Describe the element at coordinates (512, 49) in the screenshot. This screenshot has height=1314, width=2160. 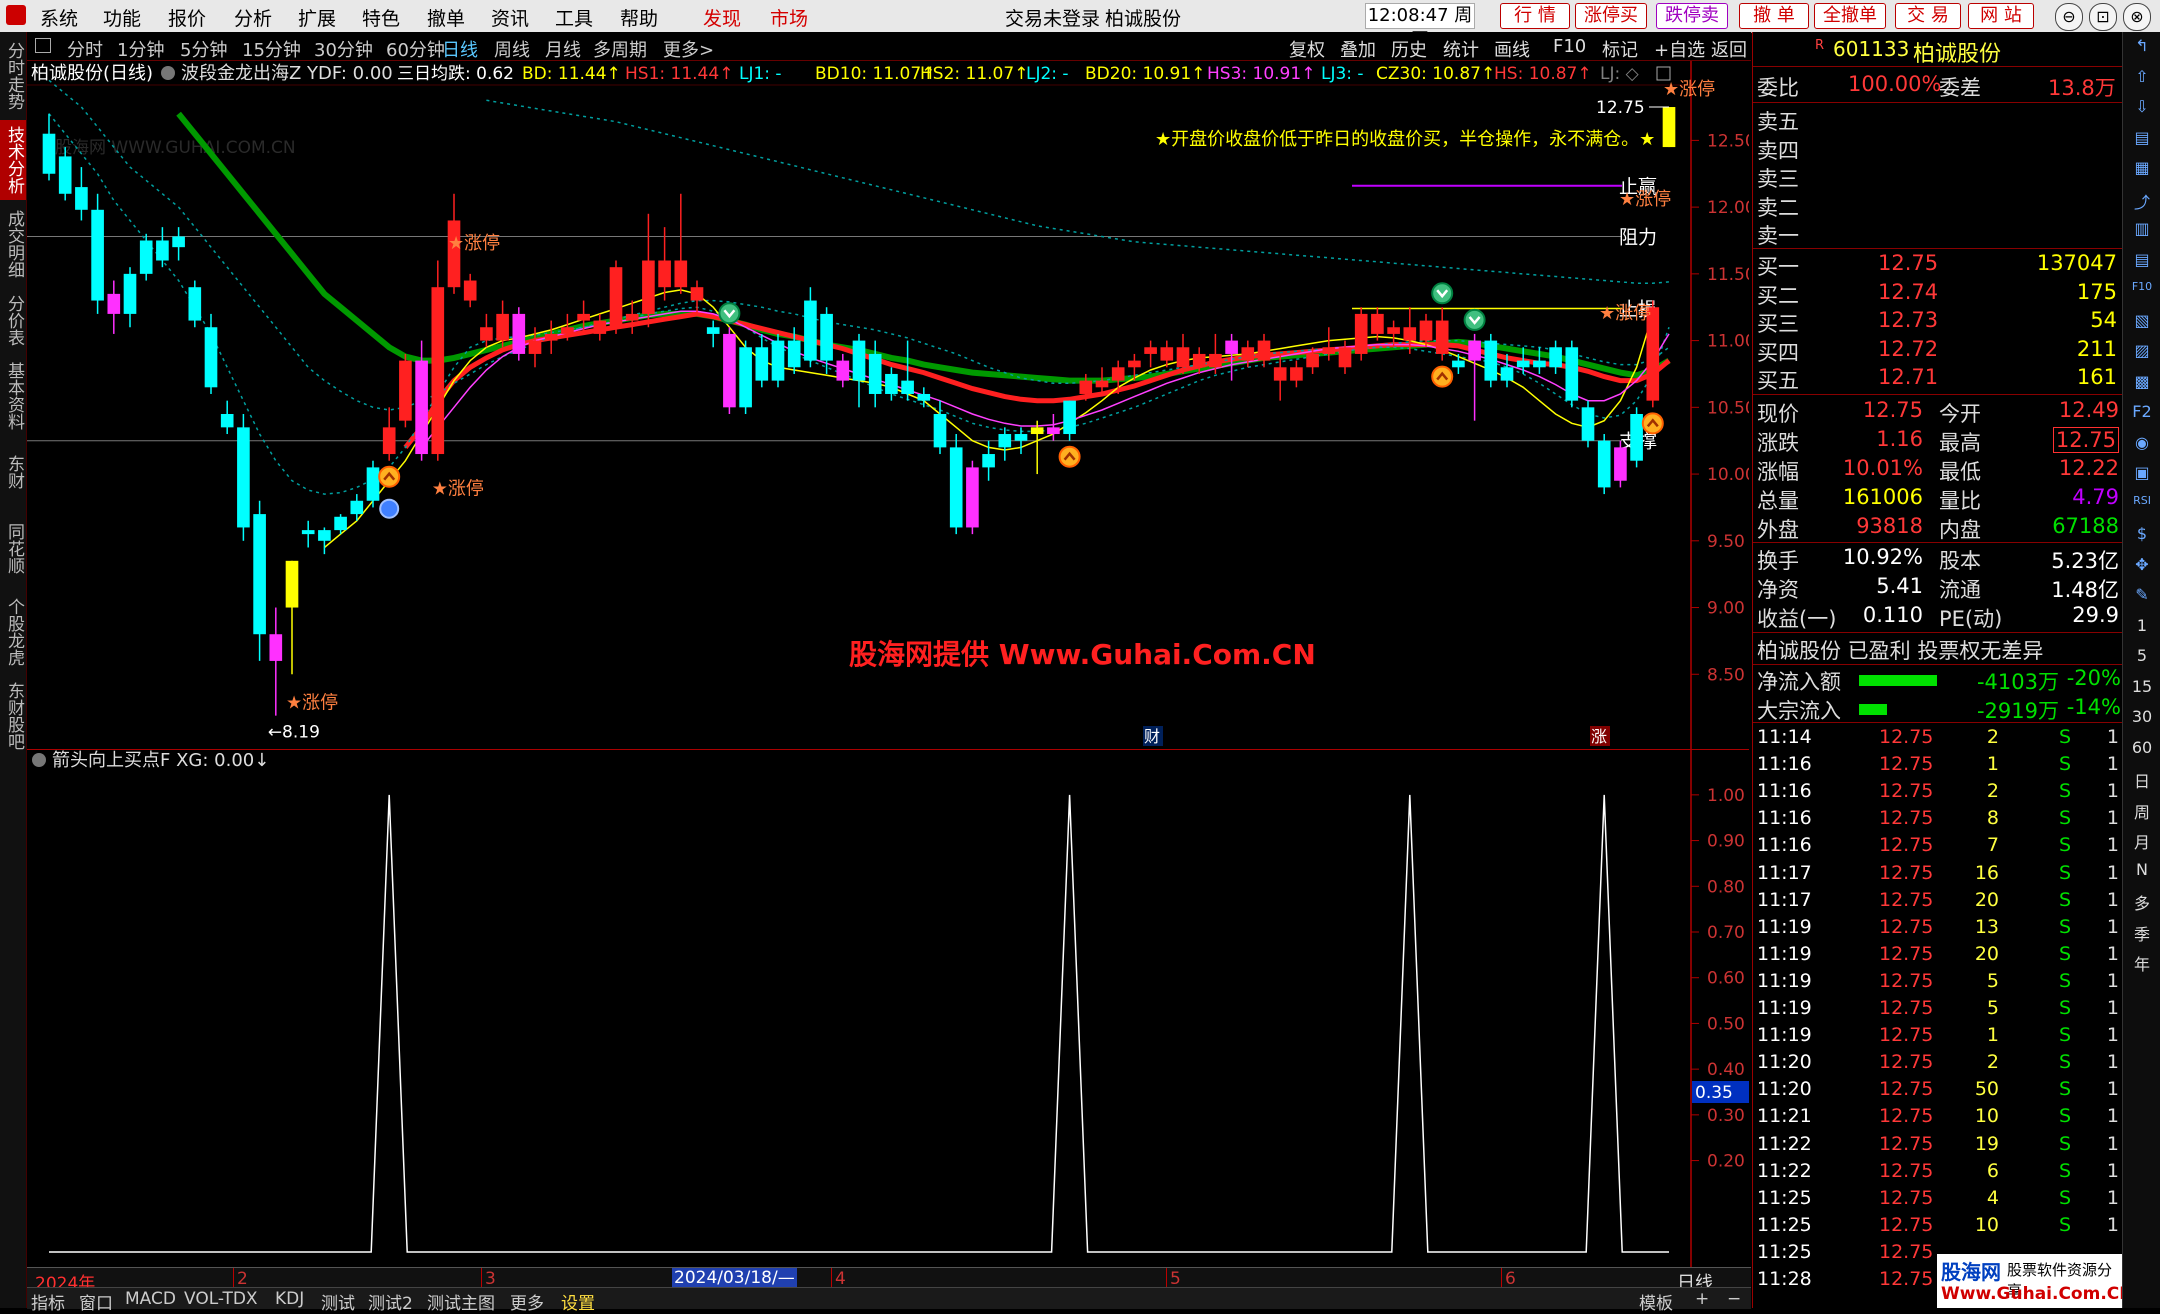
I see `period-tab: 周线` at that location.